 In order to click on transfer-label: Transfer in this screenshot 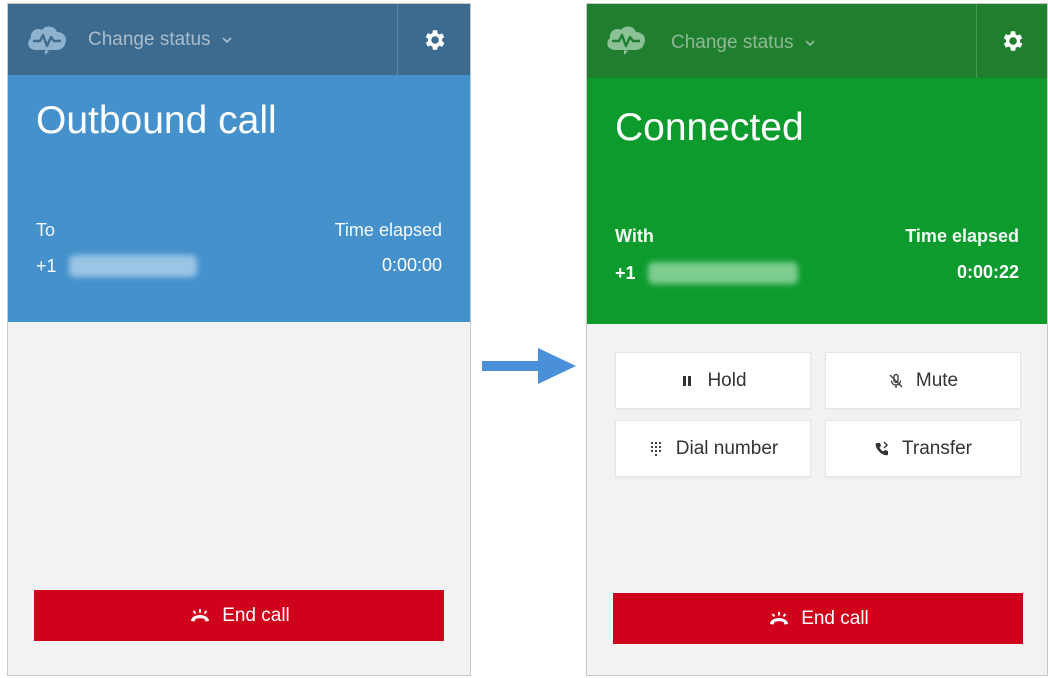, I will do `click(937, 448)`.